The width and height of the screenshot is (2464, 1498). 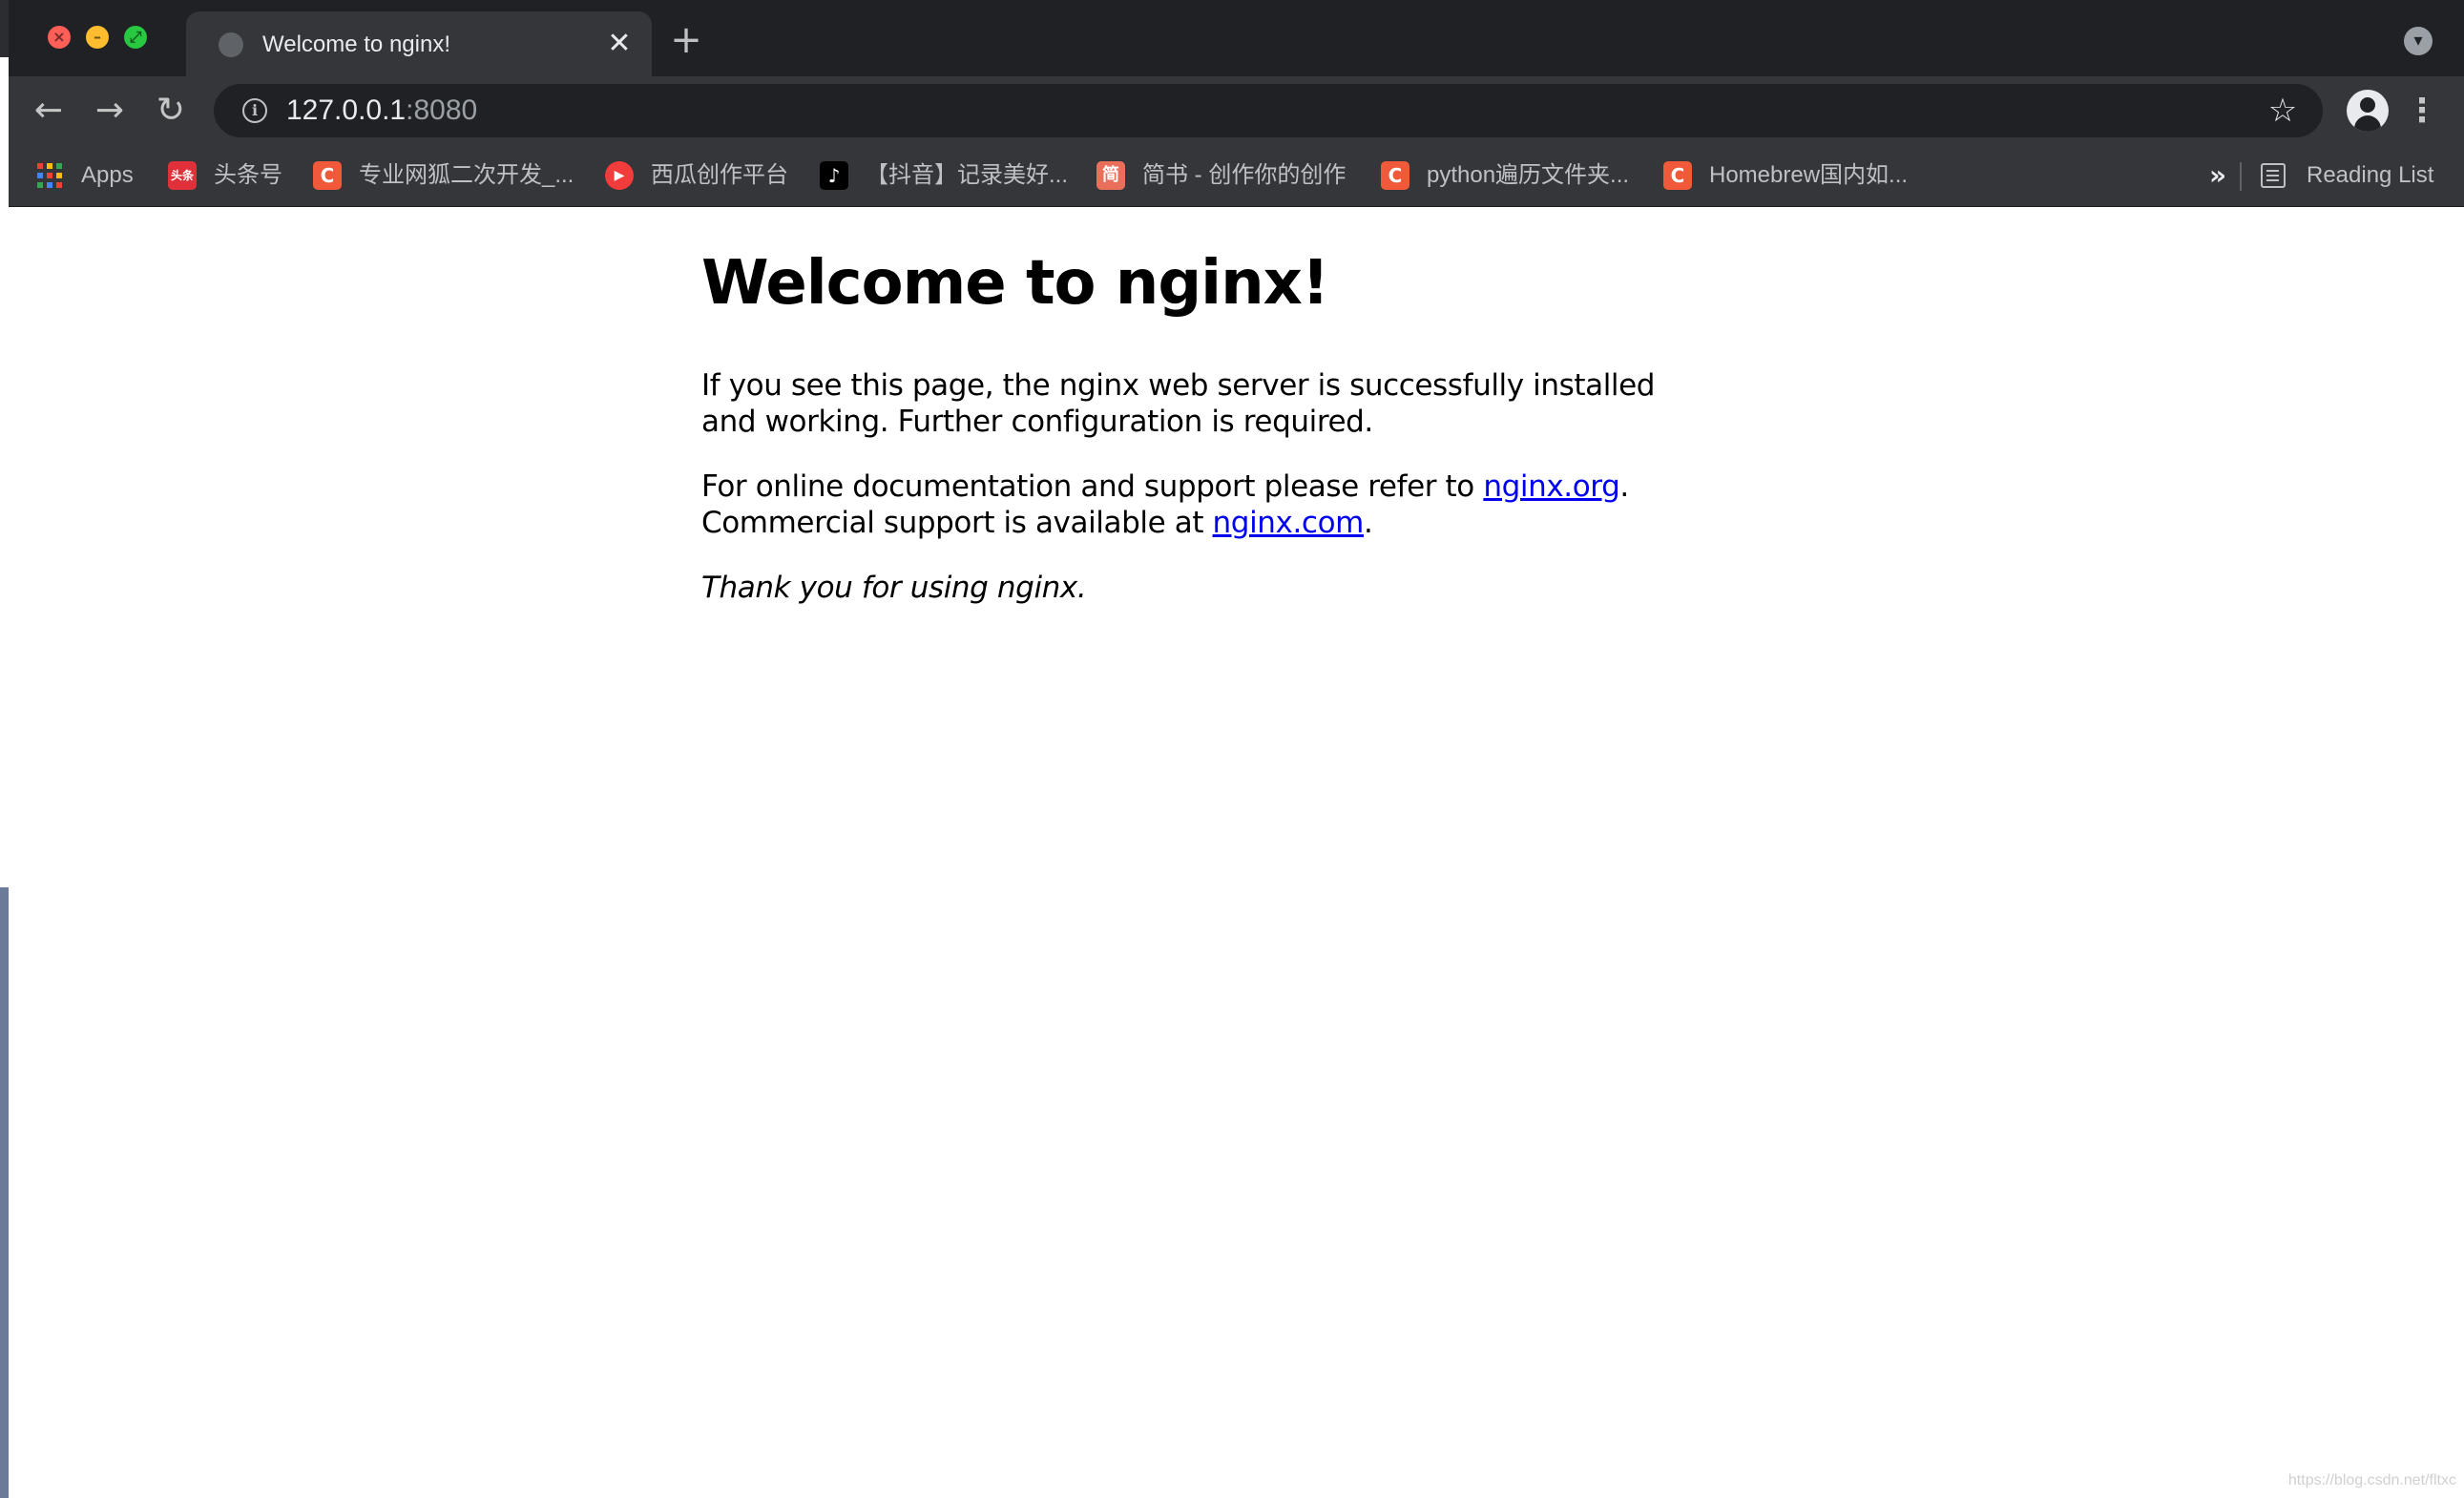 I want to click on profile-avatar, so click(x=2368, y=111).